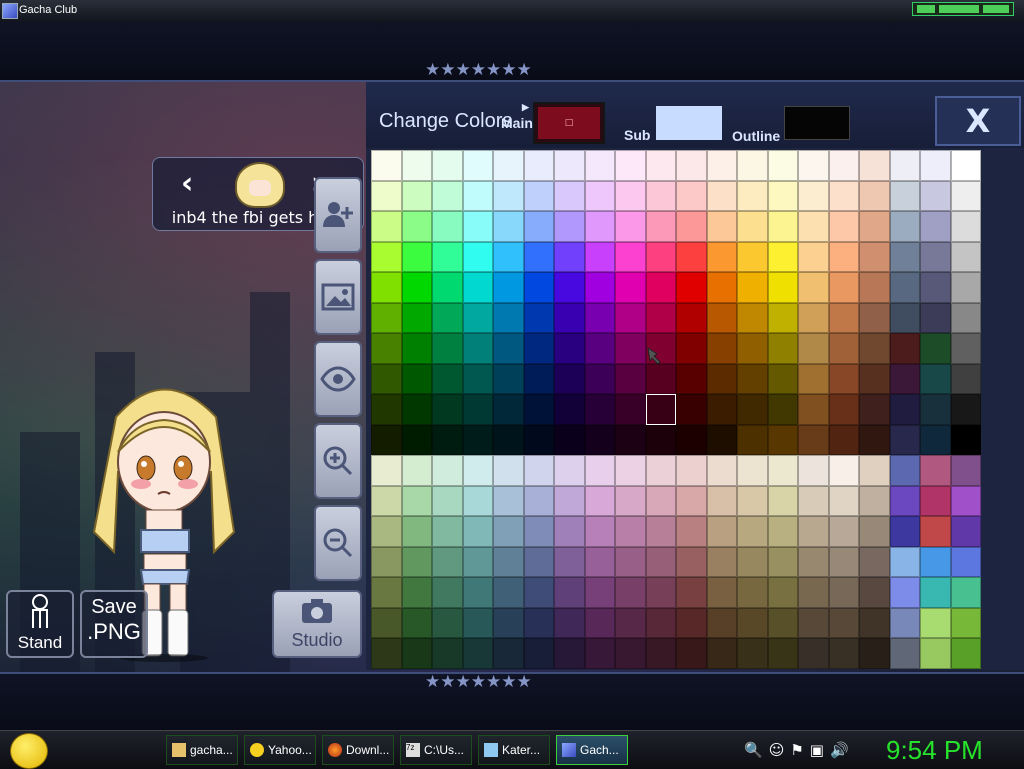  I want to click on minimize-button, so click(926, 9).